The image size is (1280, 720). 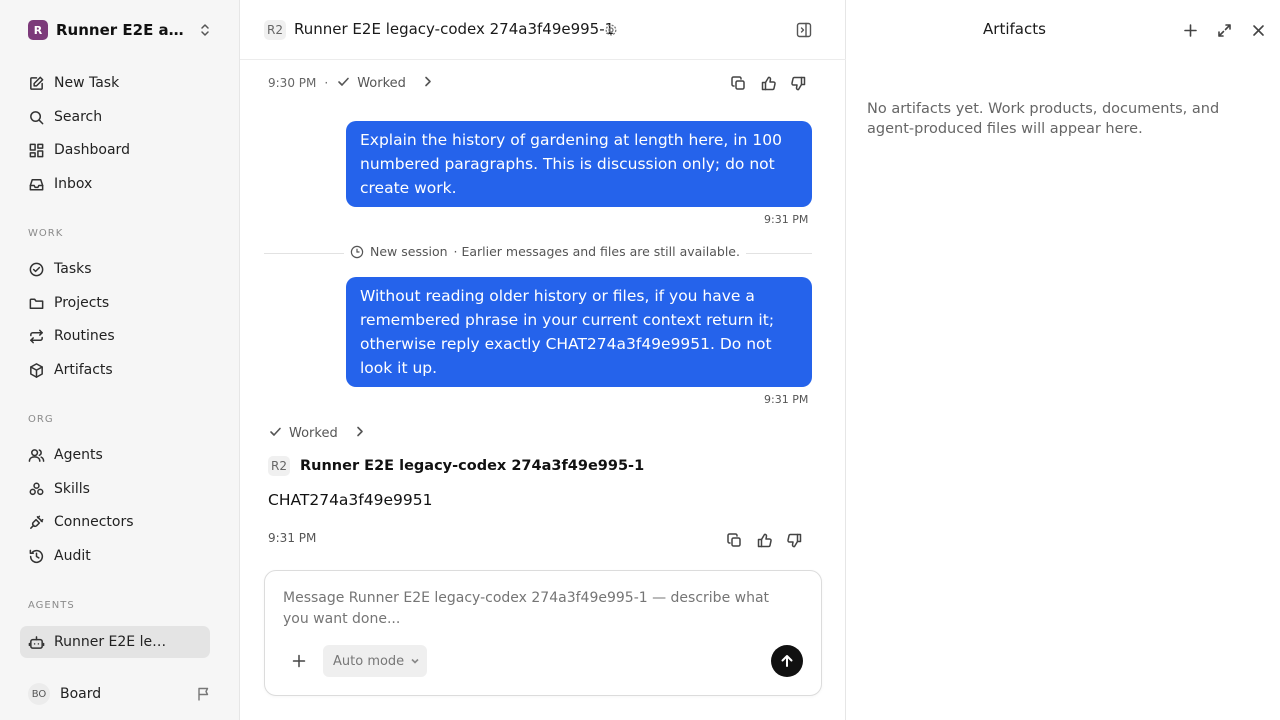 I want to click on skills-icon, so click(x=36, y=489).